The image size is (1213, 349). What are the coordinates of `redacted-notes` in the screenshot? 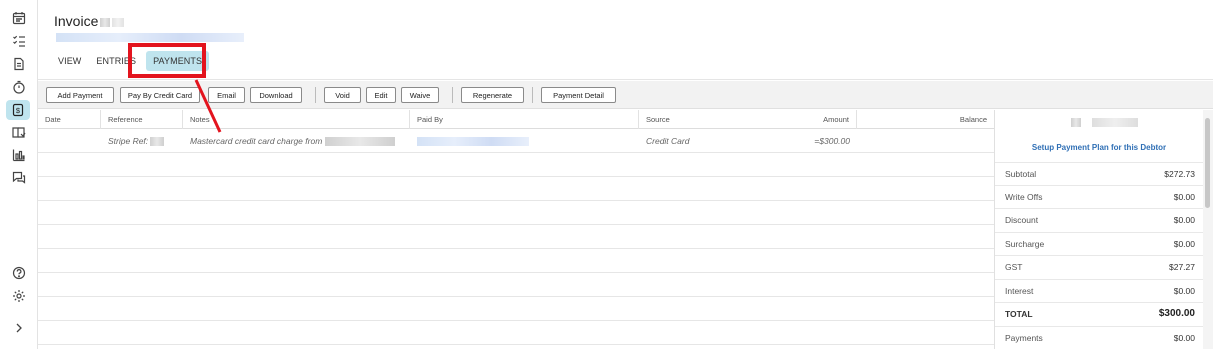 It's located at (360, 141).